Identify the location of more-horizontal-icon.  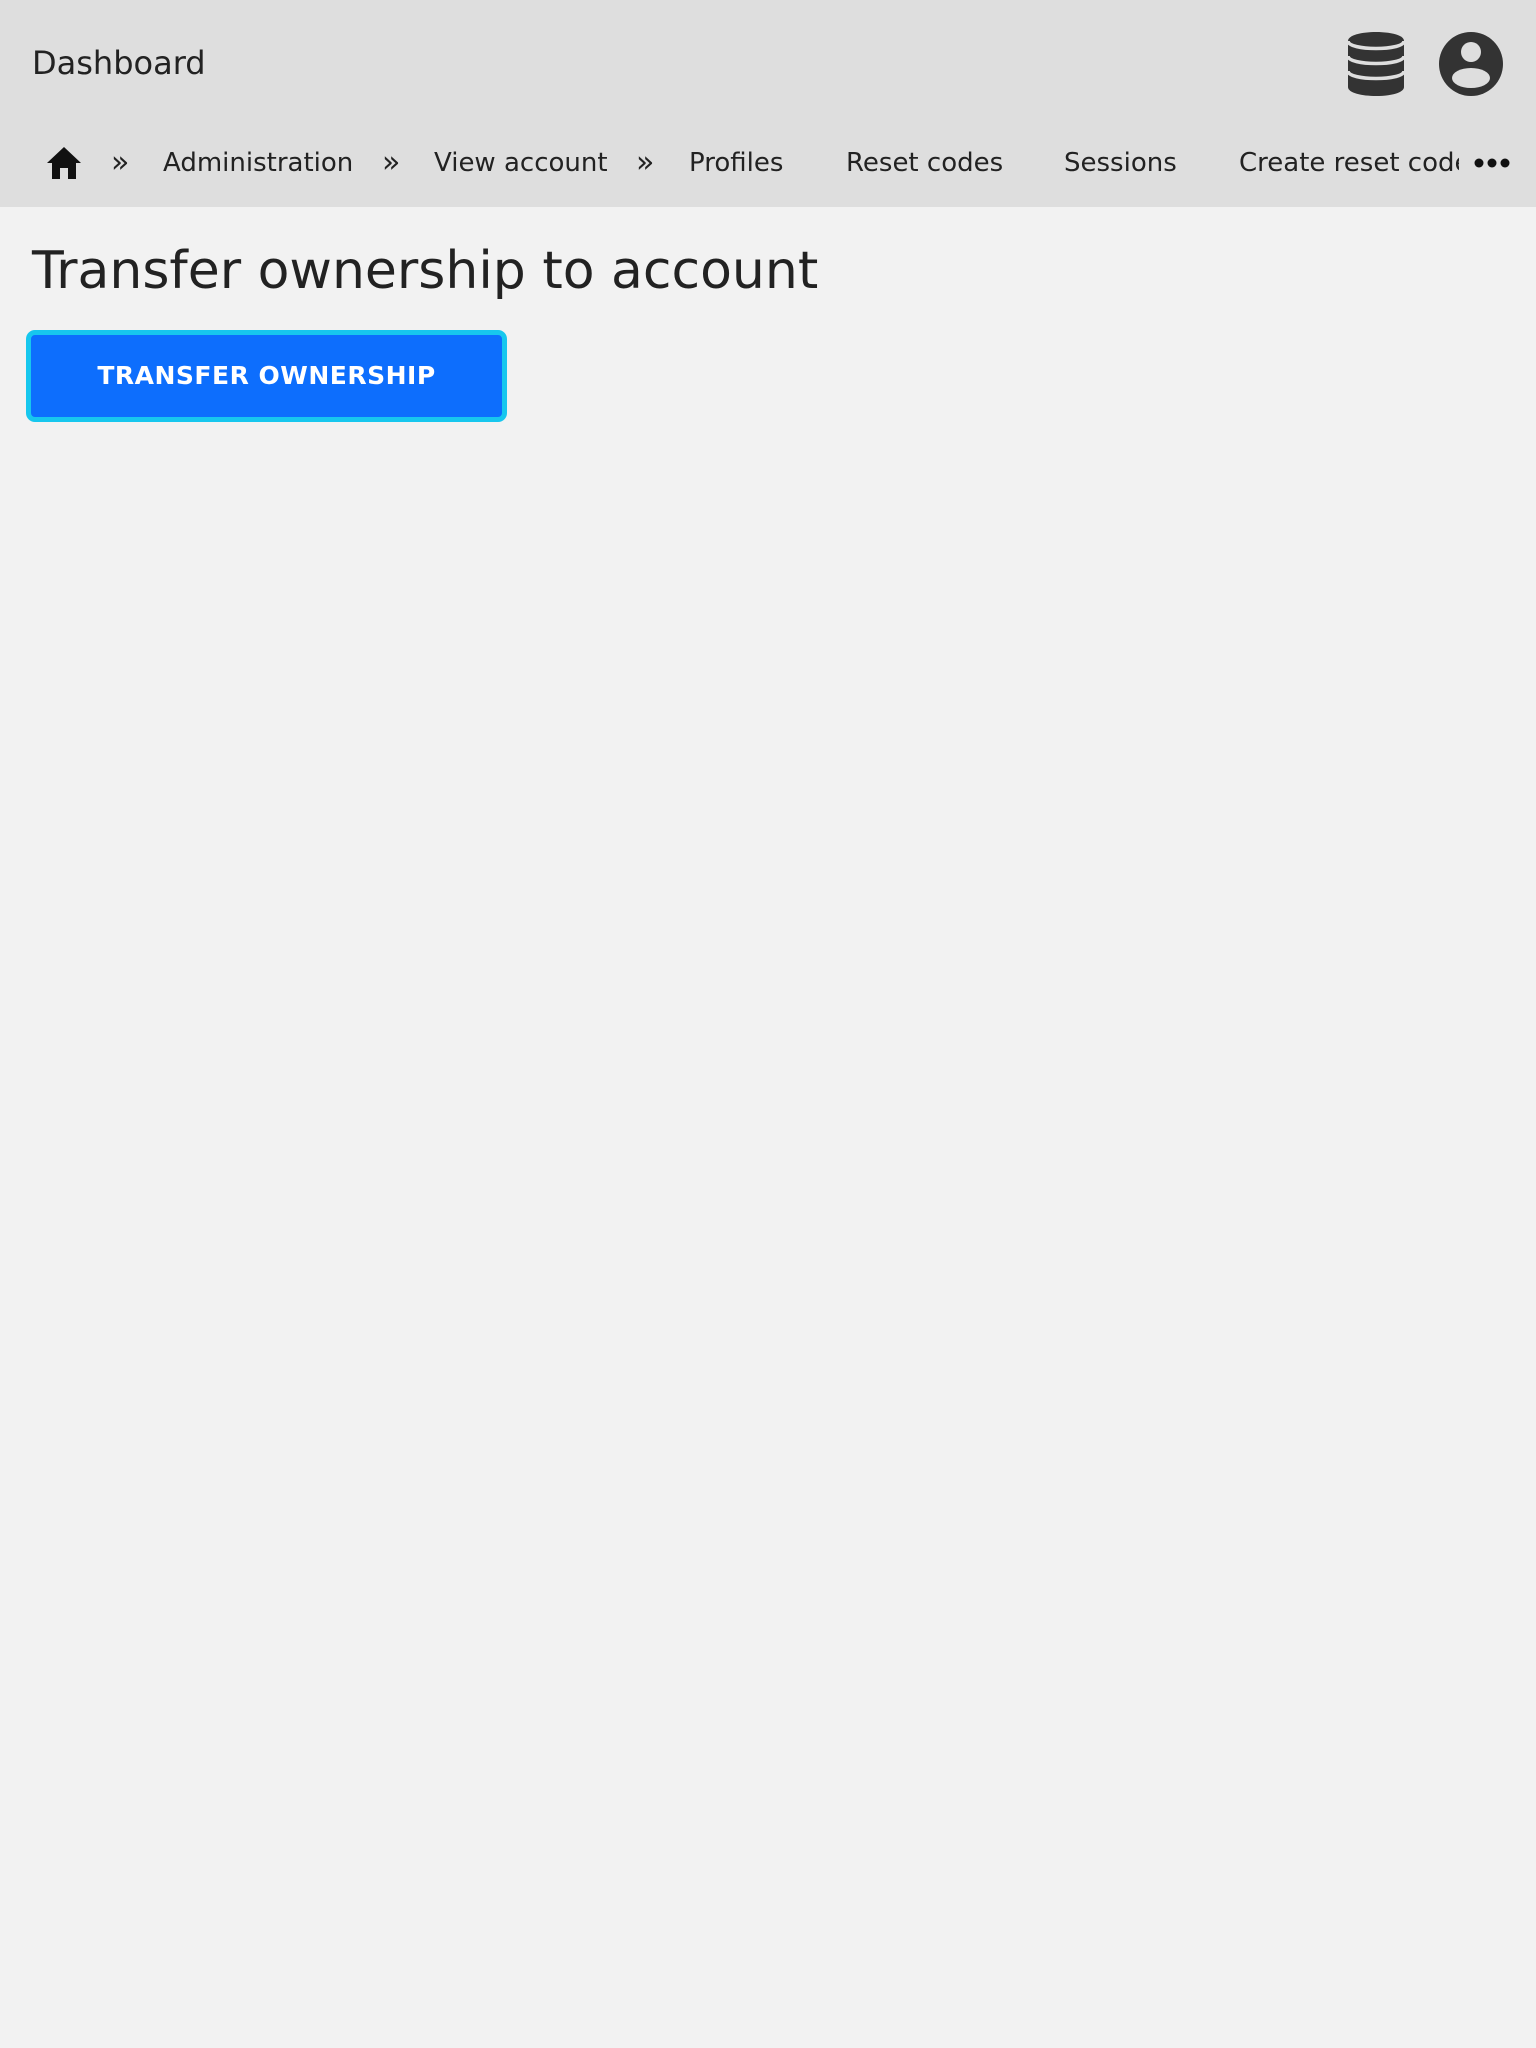
(1492, 163).